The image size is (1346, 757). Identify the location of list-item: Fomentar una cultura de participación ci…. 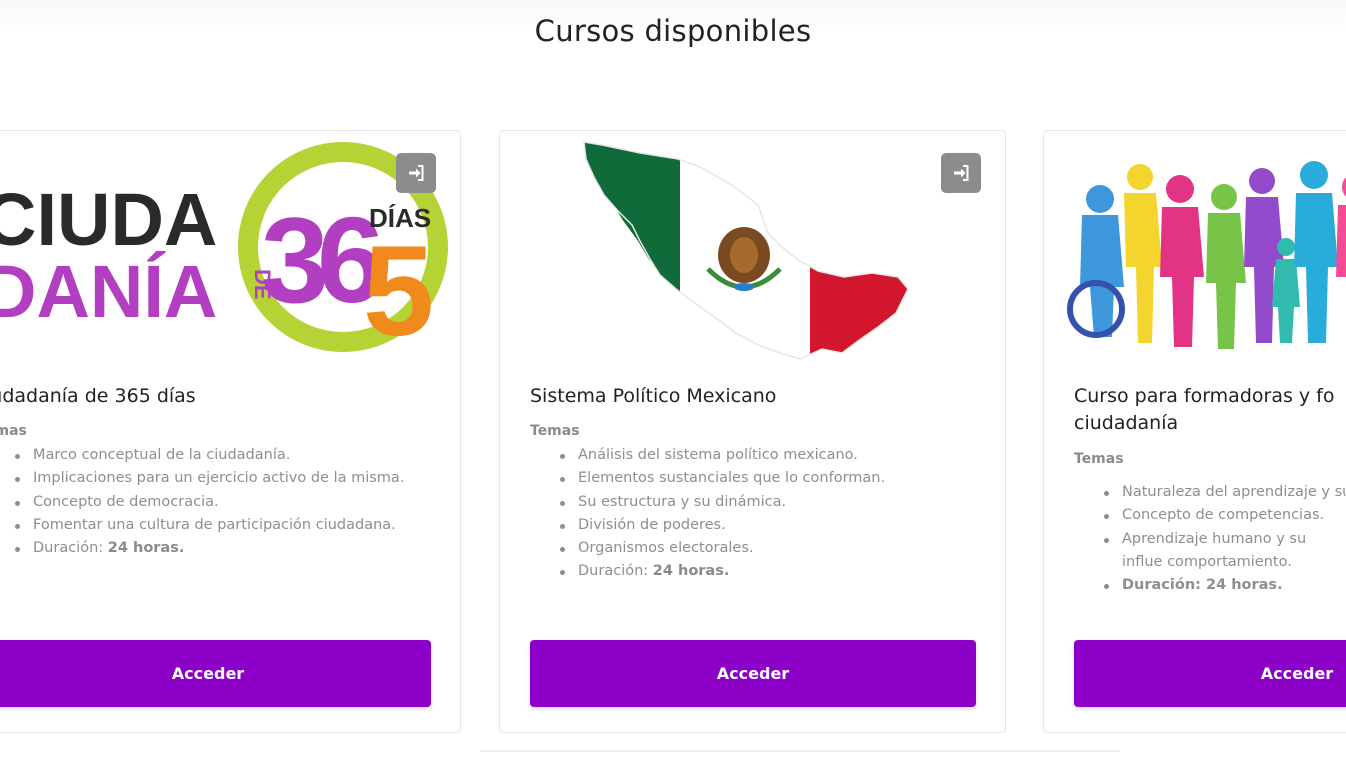
(228, 525).